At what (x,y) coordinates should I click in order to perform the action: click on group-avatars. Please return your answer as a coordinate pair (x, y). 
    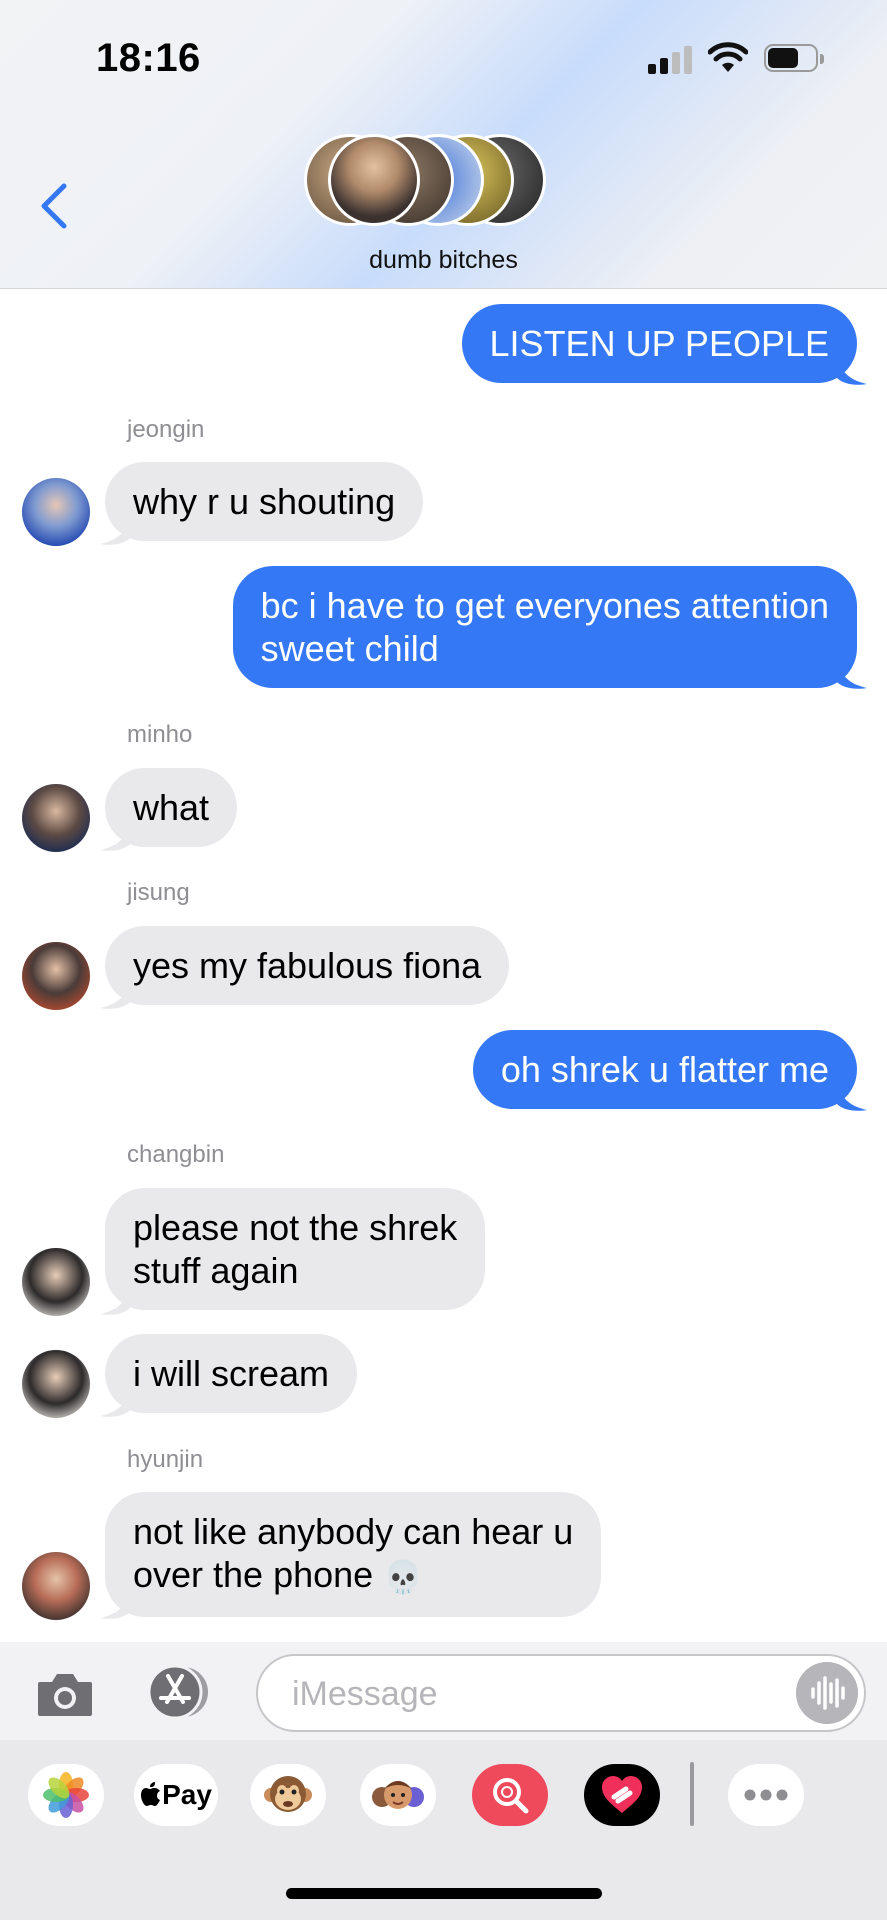
    Looking at the image, I should click on (444, 182).